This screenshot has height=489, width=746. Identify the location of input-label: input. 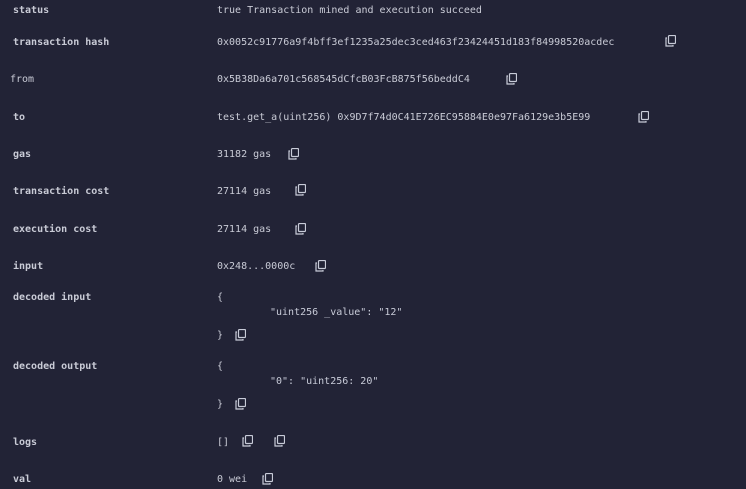
(28, 266).